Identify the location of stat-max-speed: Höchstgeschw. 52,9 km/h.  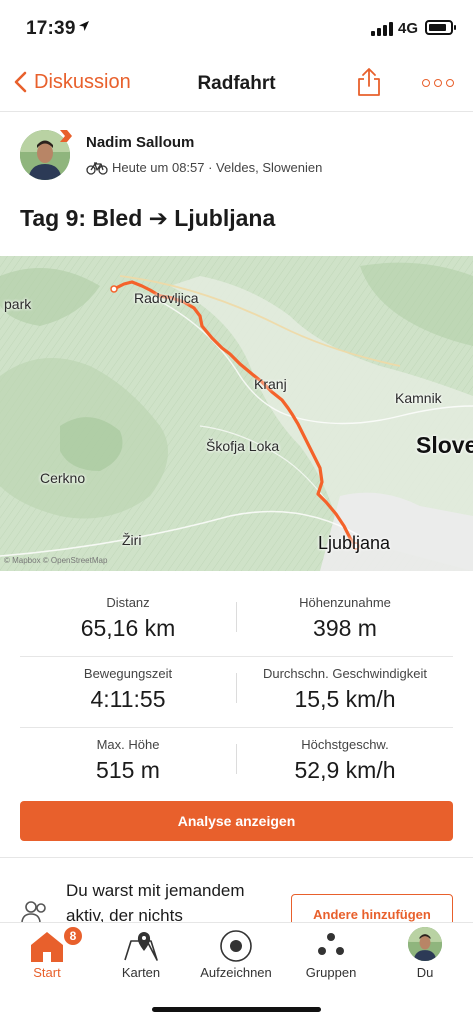
(345, 763).